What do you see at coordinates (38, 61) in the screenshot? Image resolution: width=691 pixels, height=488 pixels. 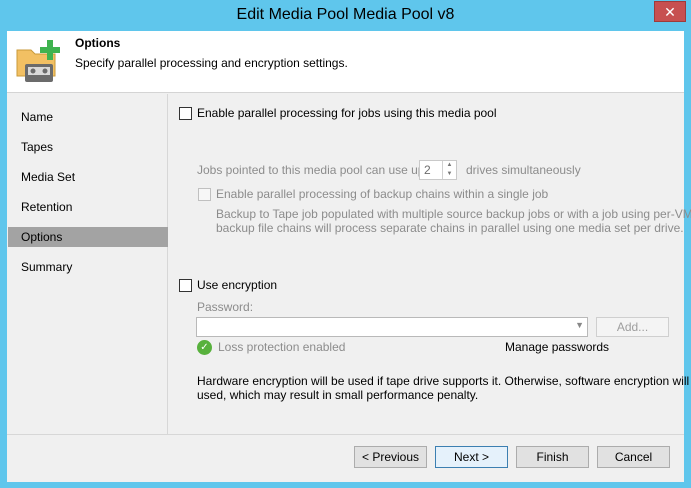 I see `media-pool-add-icon` at bounding box center [38, 61].